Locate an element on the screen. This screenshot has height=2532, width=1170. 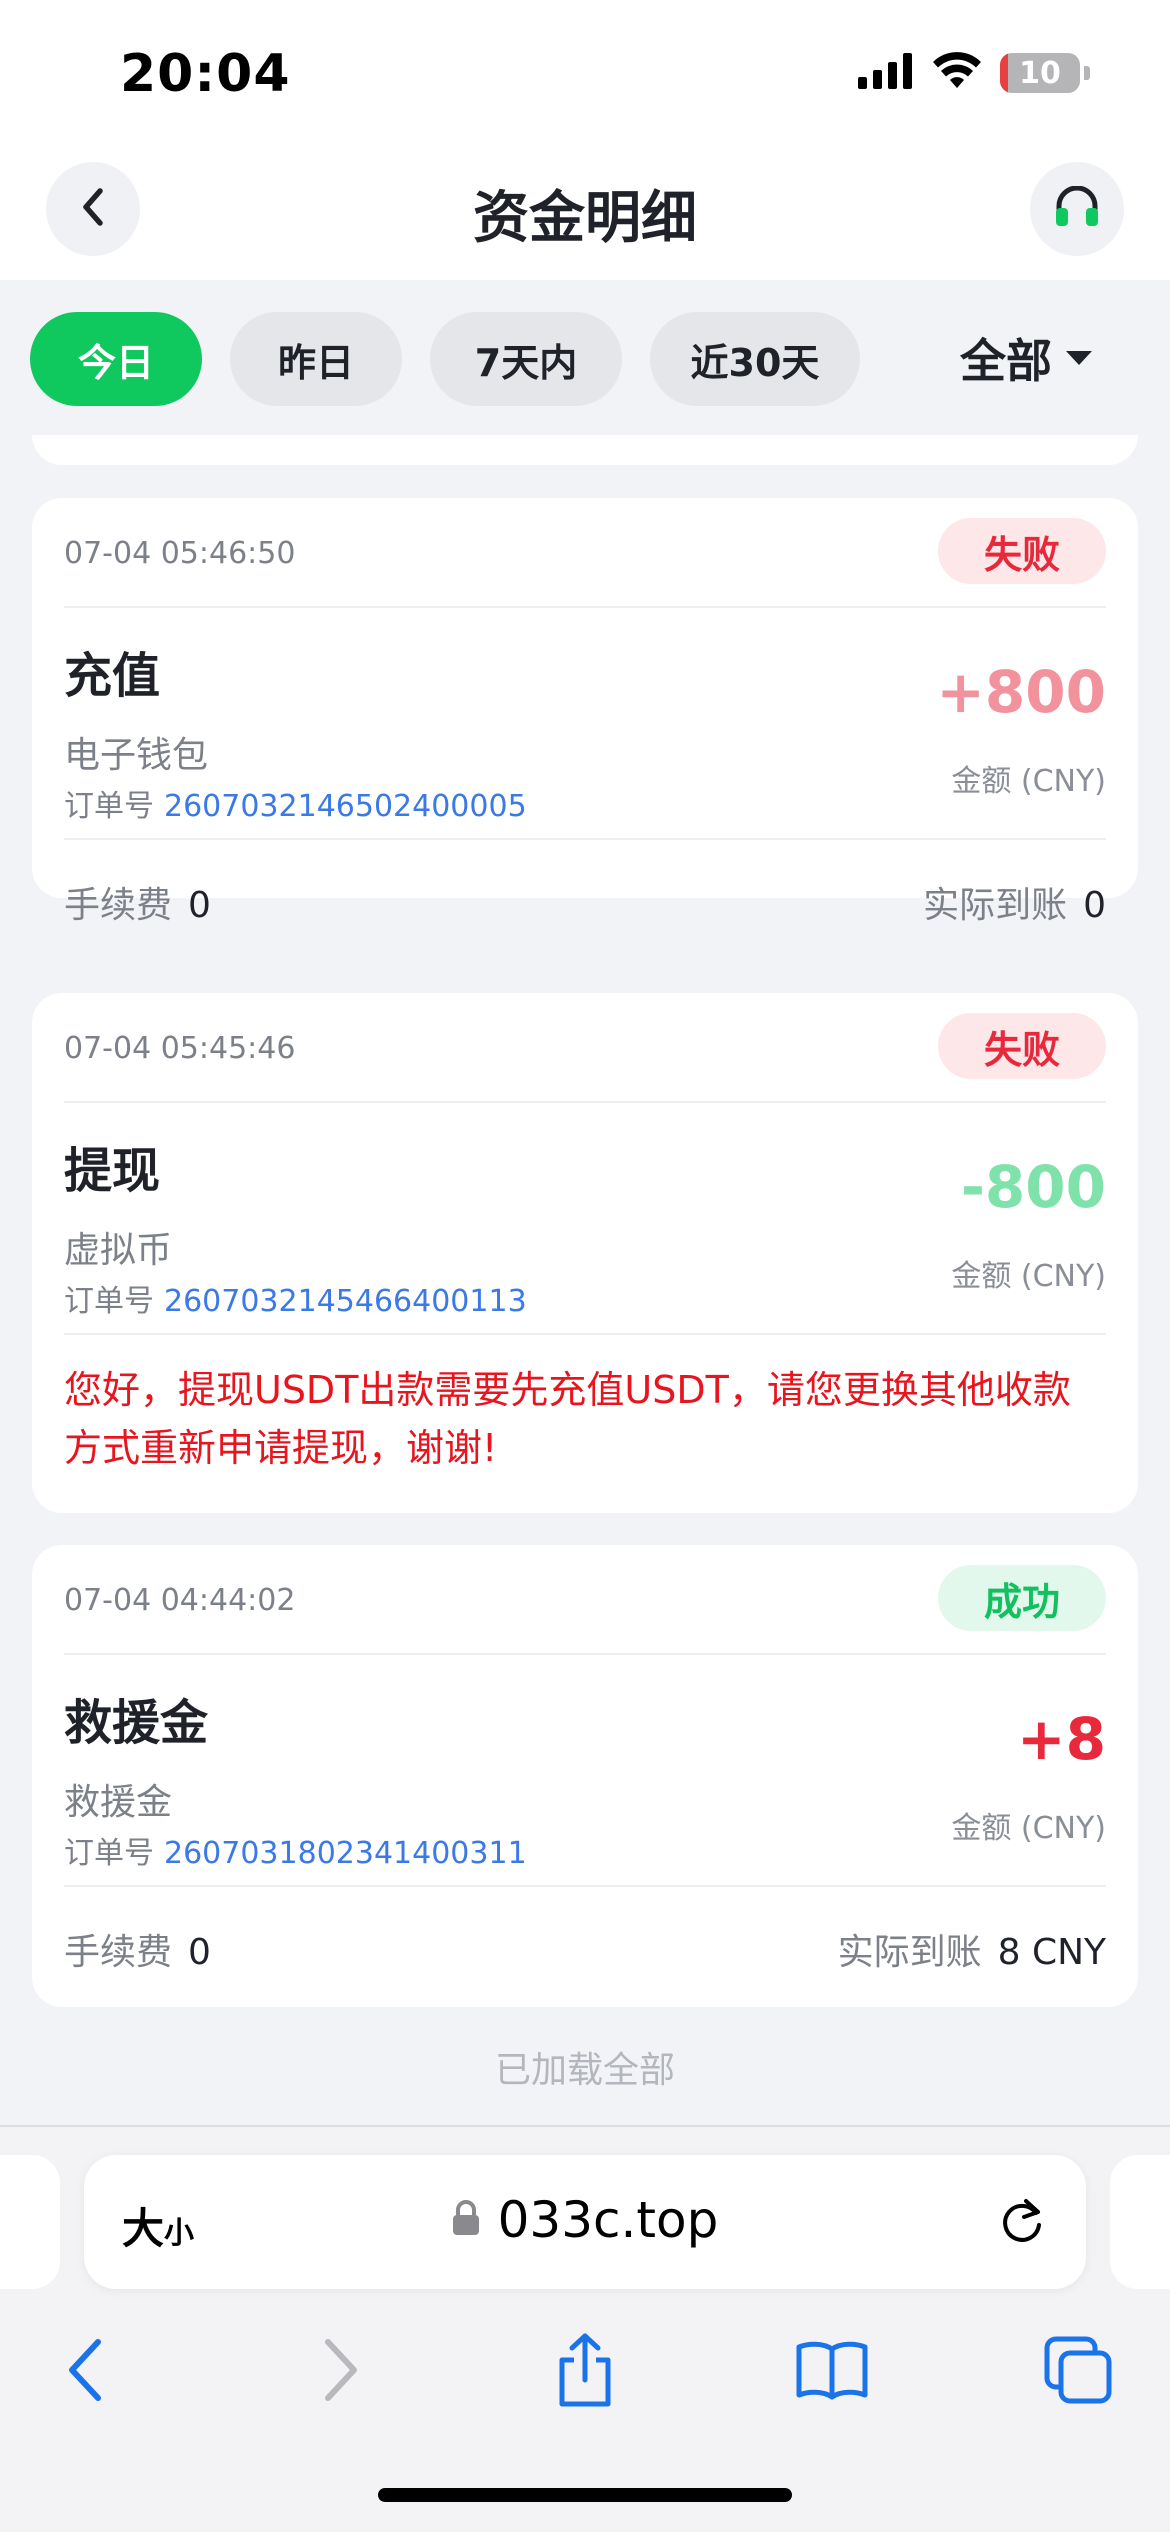
record-method: 救援金 is located at coordinates (118, 1802).